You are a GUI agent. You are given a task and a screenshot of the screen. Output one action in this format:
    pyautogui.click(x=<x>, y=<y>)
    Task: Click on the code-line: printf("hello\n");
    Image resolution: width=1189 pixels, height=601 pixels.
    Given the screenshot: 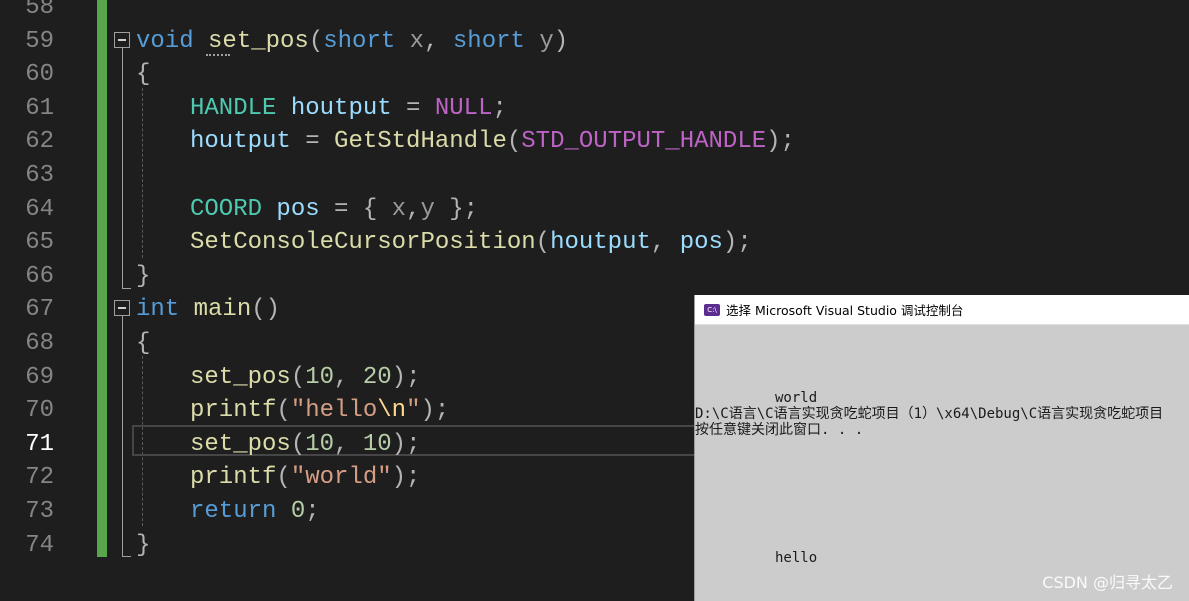 What is the action you would take?
    pyautogui.click(x=319, y=411)
    